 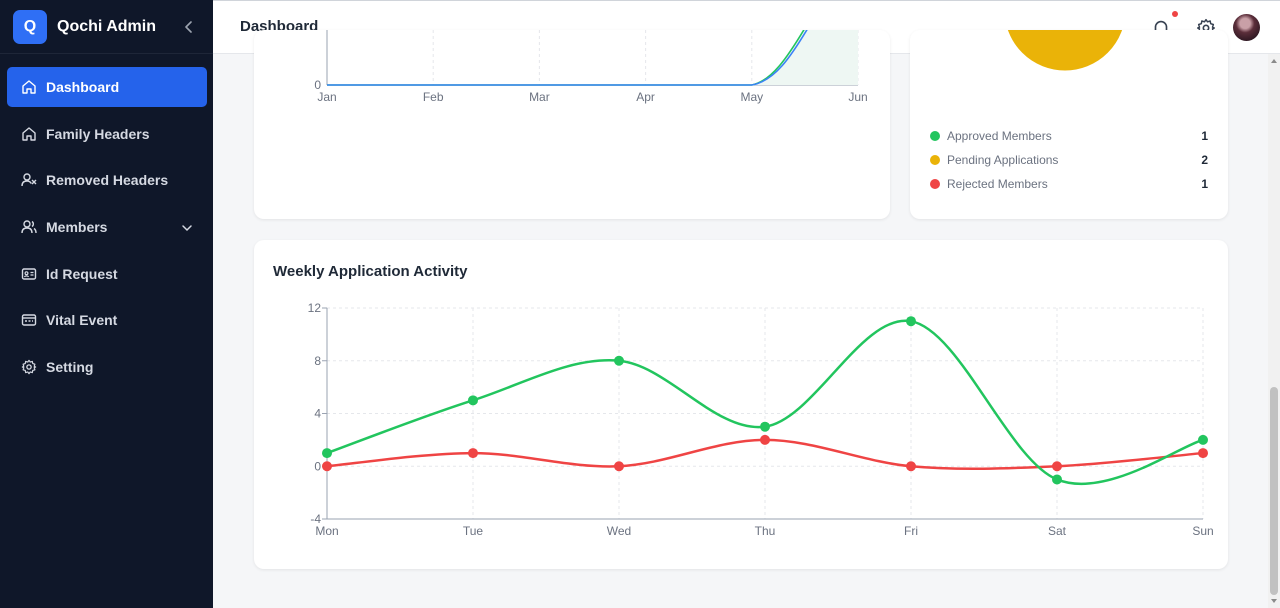 I want to click on avatar, so click(x=1246, y=27).